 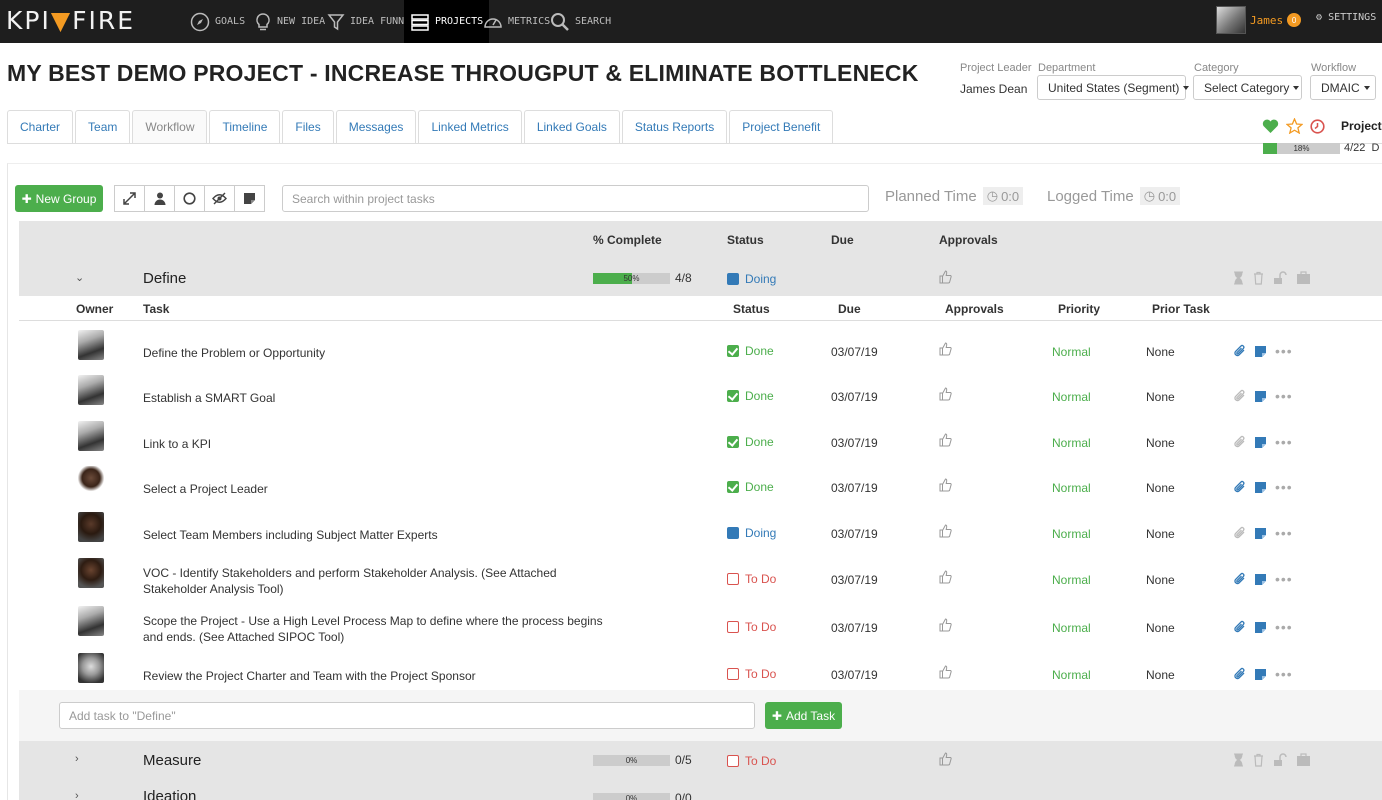 What do you see at coordinates (1346, 17) in the screenshot?
I see `settings-link: ⚙ SETTINGS` at bounding box center [1346, 17].